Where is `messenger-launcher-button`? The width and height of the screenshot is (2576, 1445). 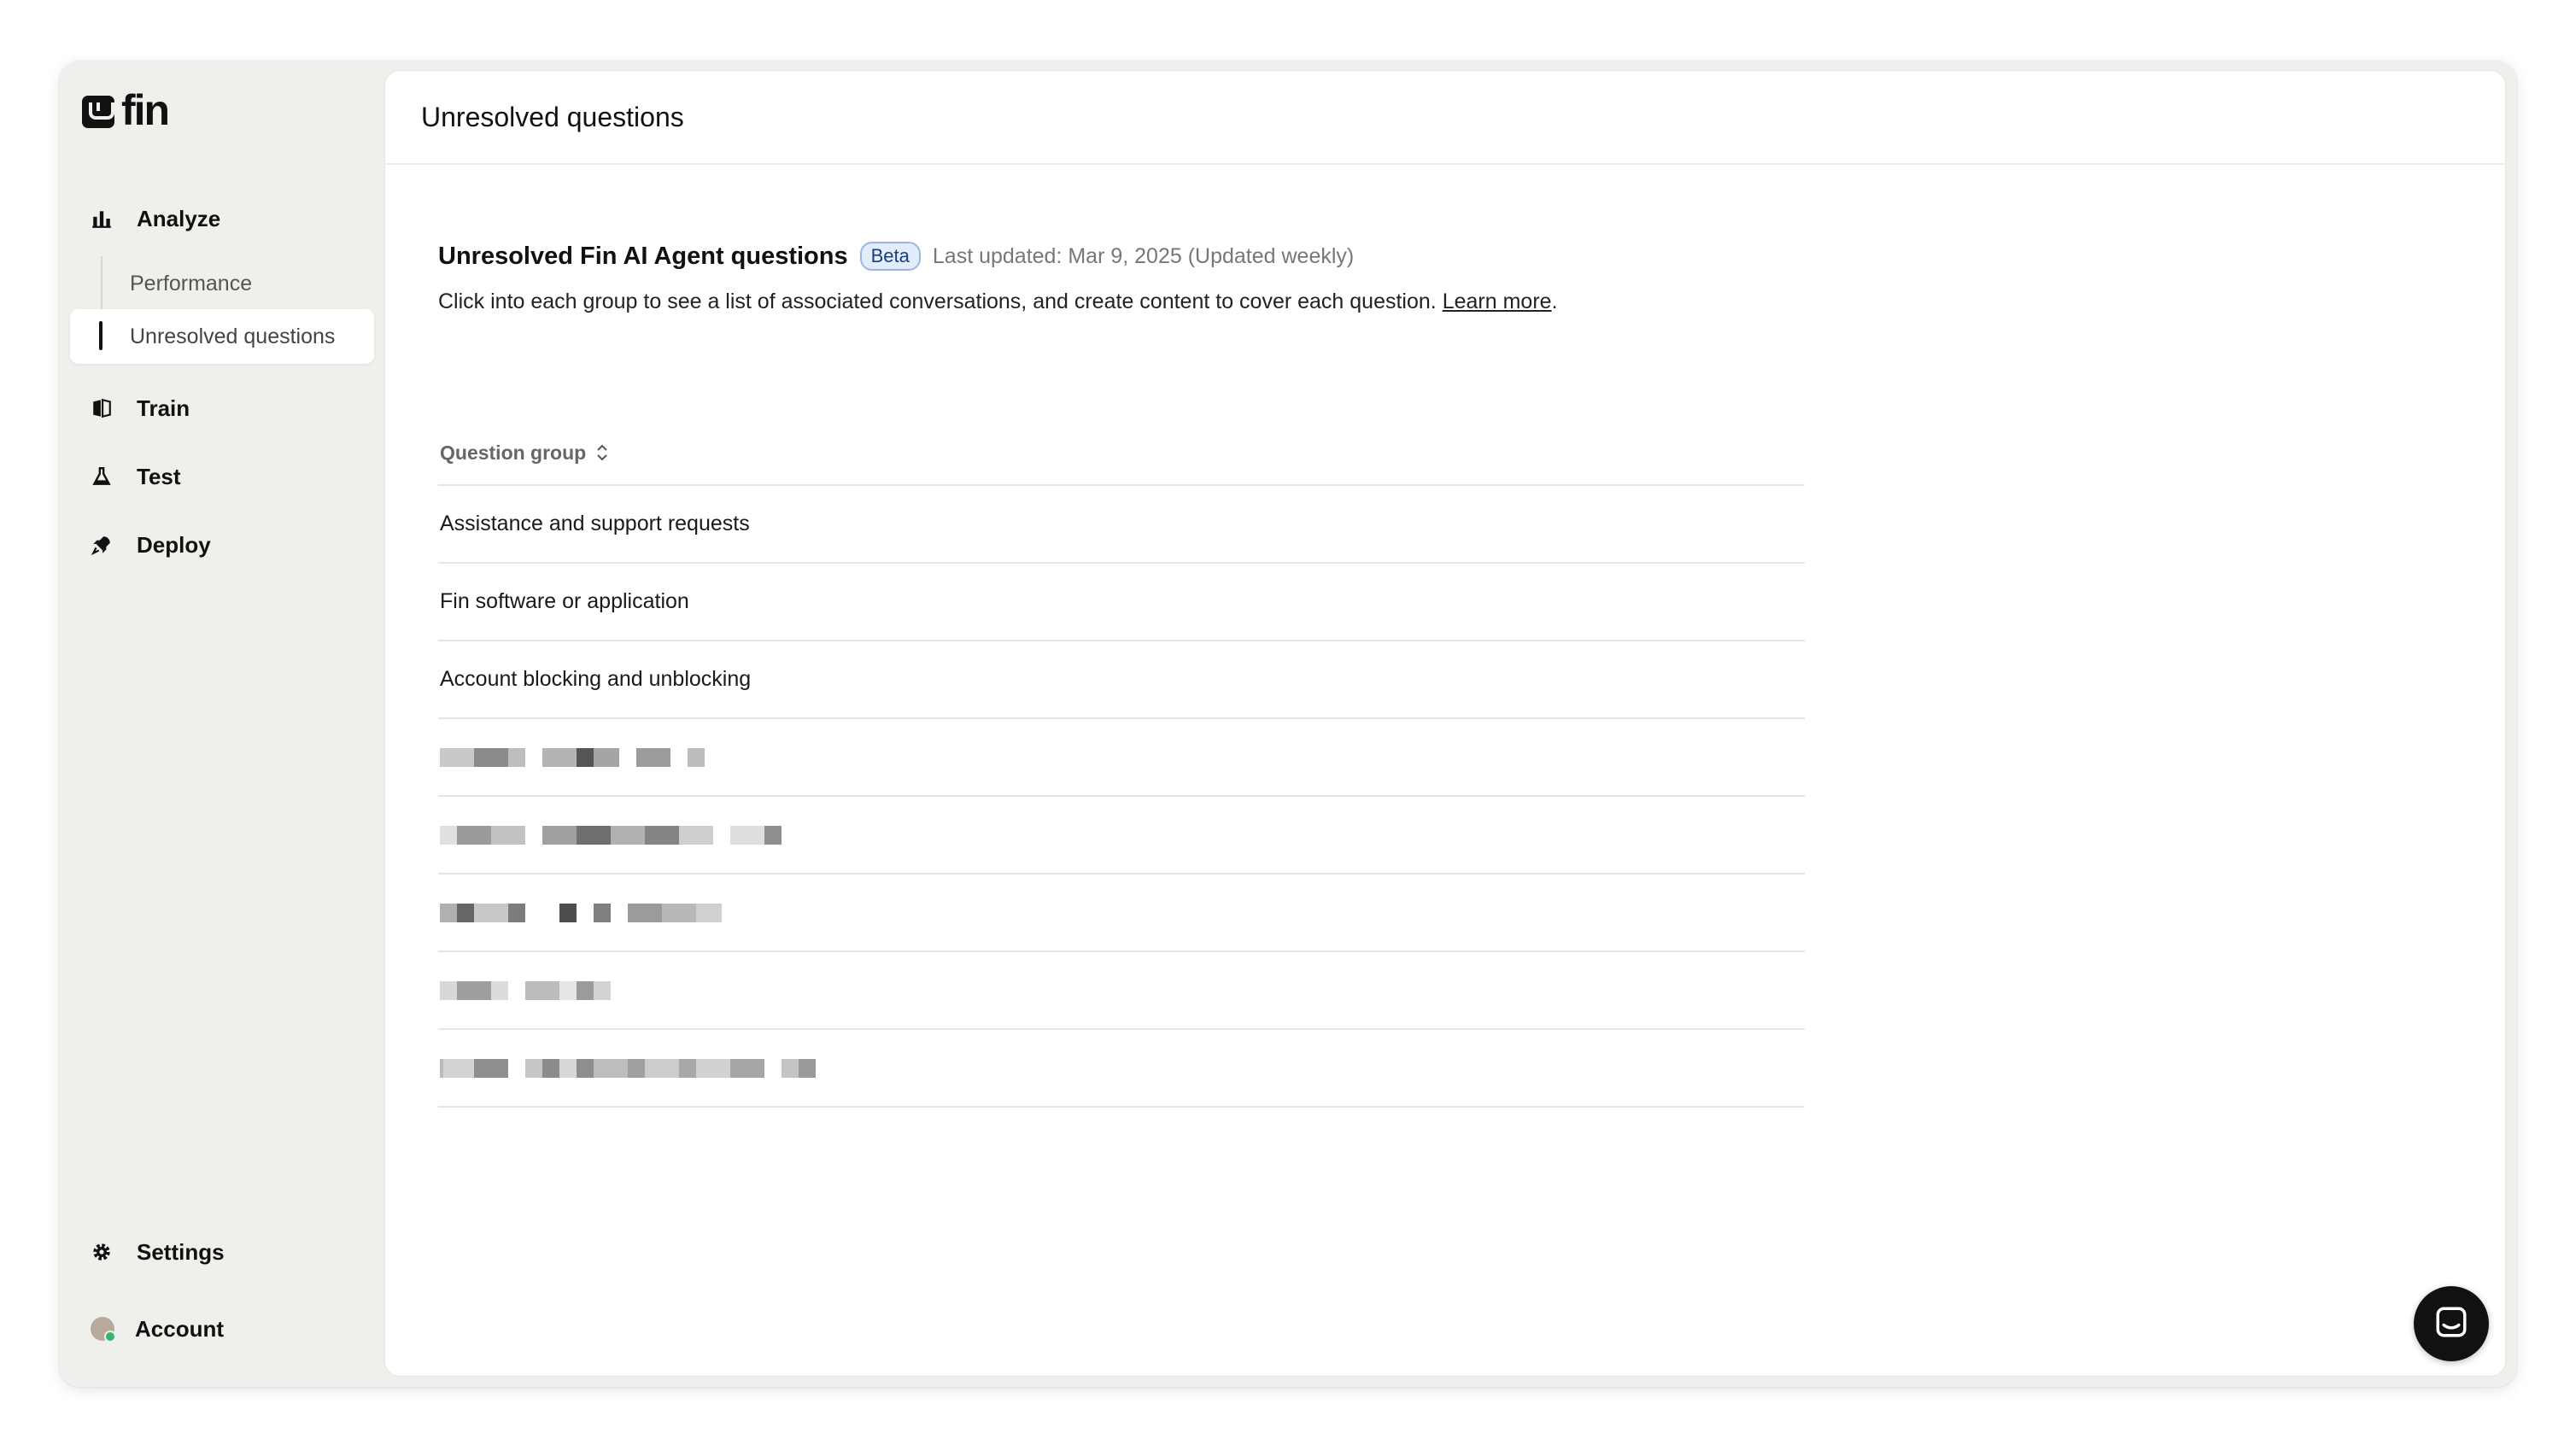 messenger-launcher-button is located at coordinates (2451, 1323).